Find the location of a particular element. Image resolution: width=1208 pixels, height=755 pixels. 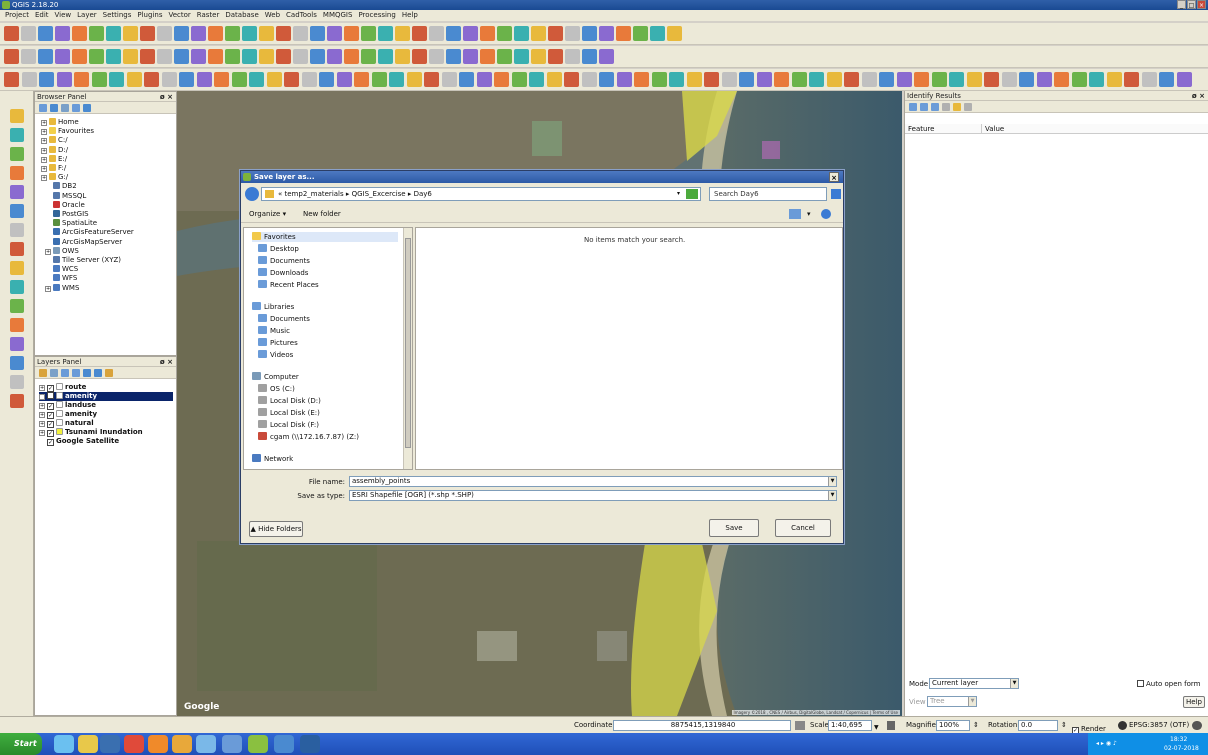

nav-item: Documents is located at coordinates (284, 261).